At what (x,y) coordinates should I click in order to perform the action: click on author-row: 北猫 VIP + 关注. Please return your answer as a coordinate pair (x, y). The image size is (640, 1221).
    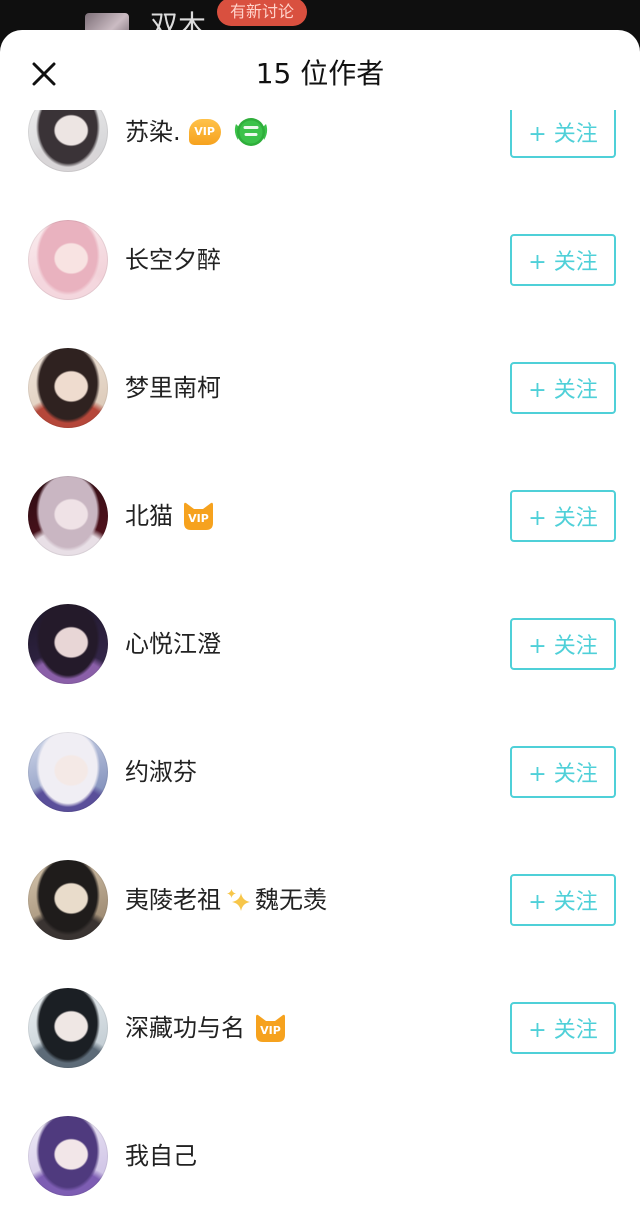
    Looking at the image, I should click on (320, 516).